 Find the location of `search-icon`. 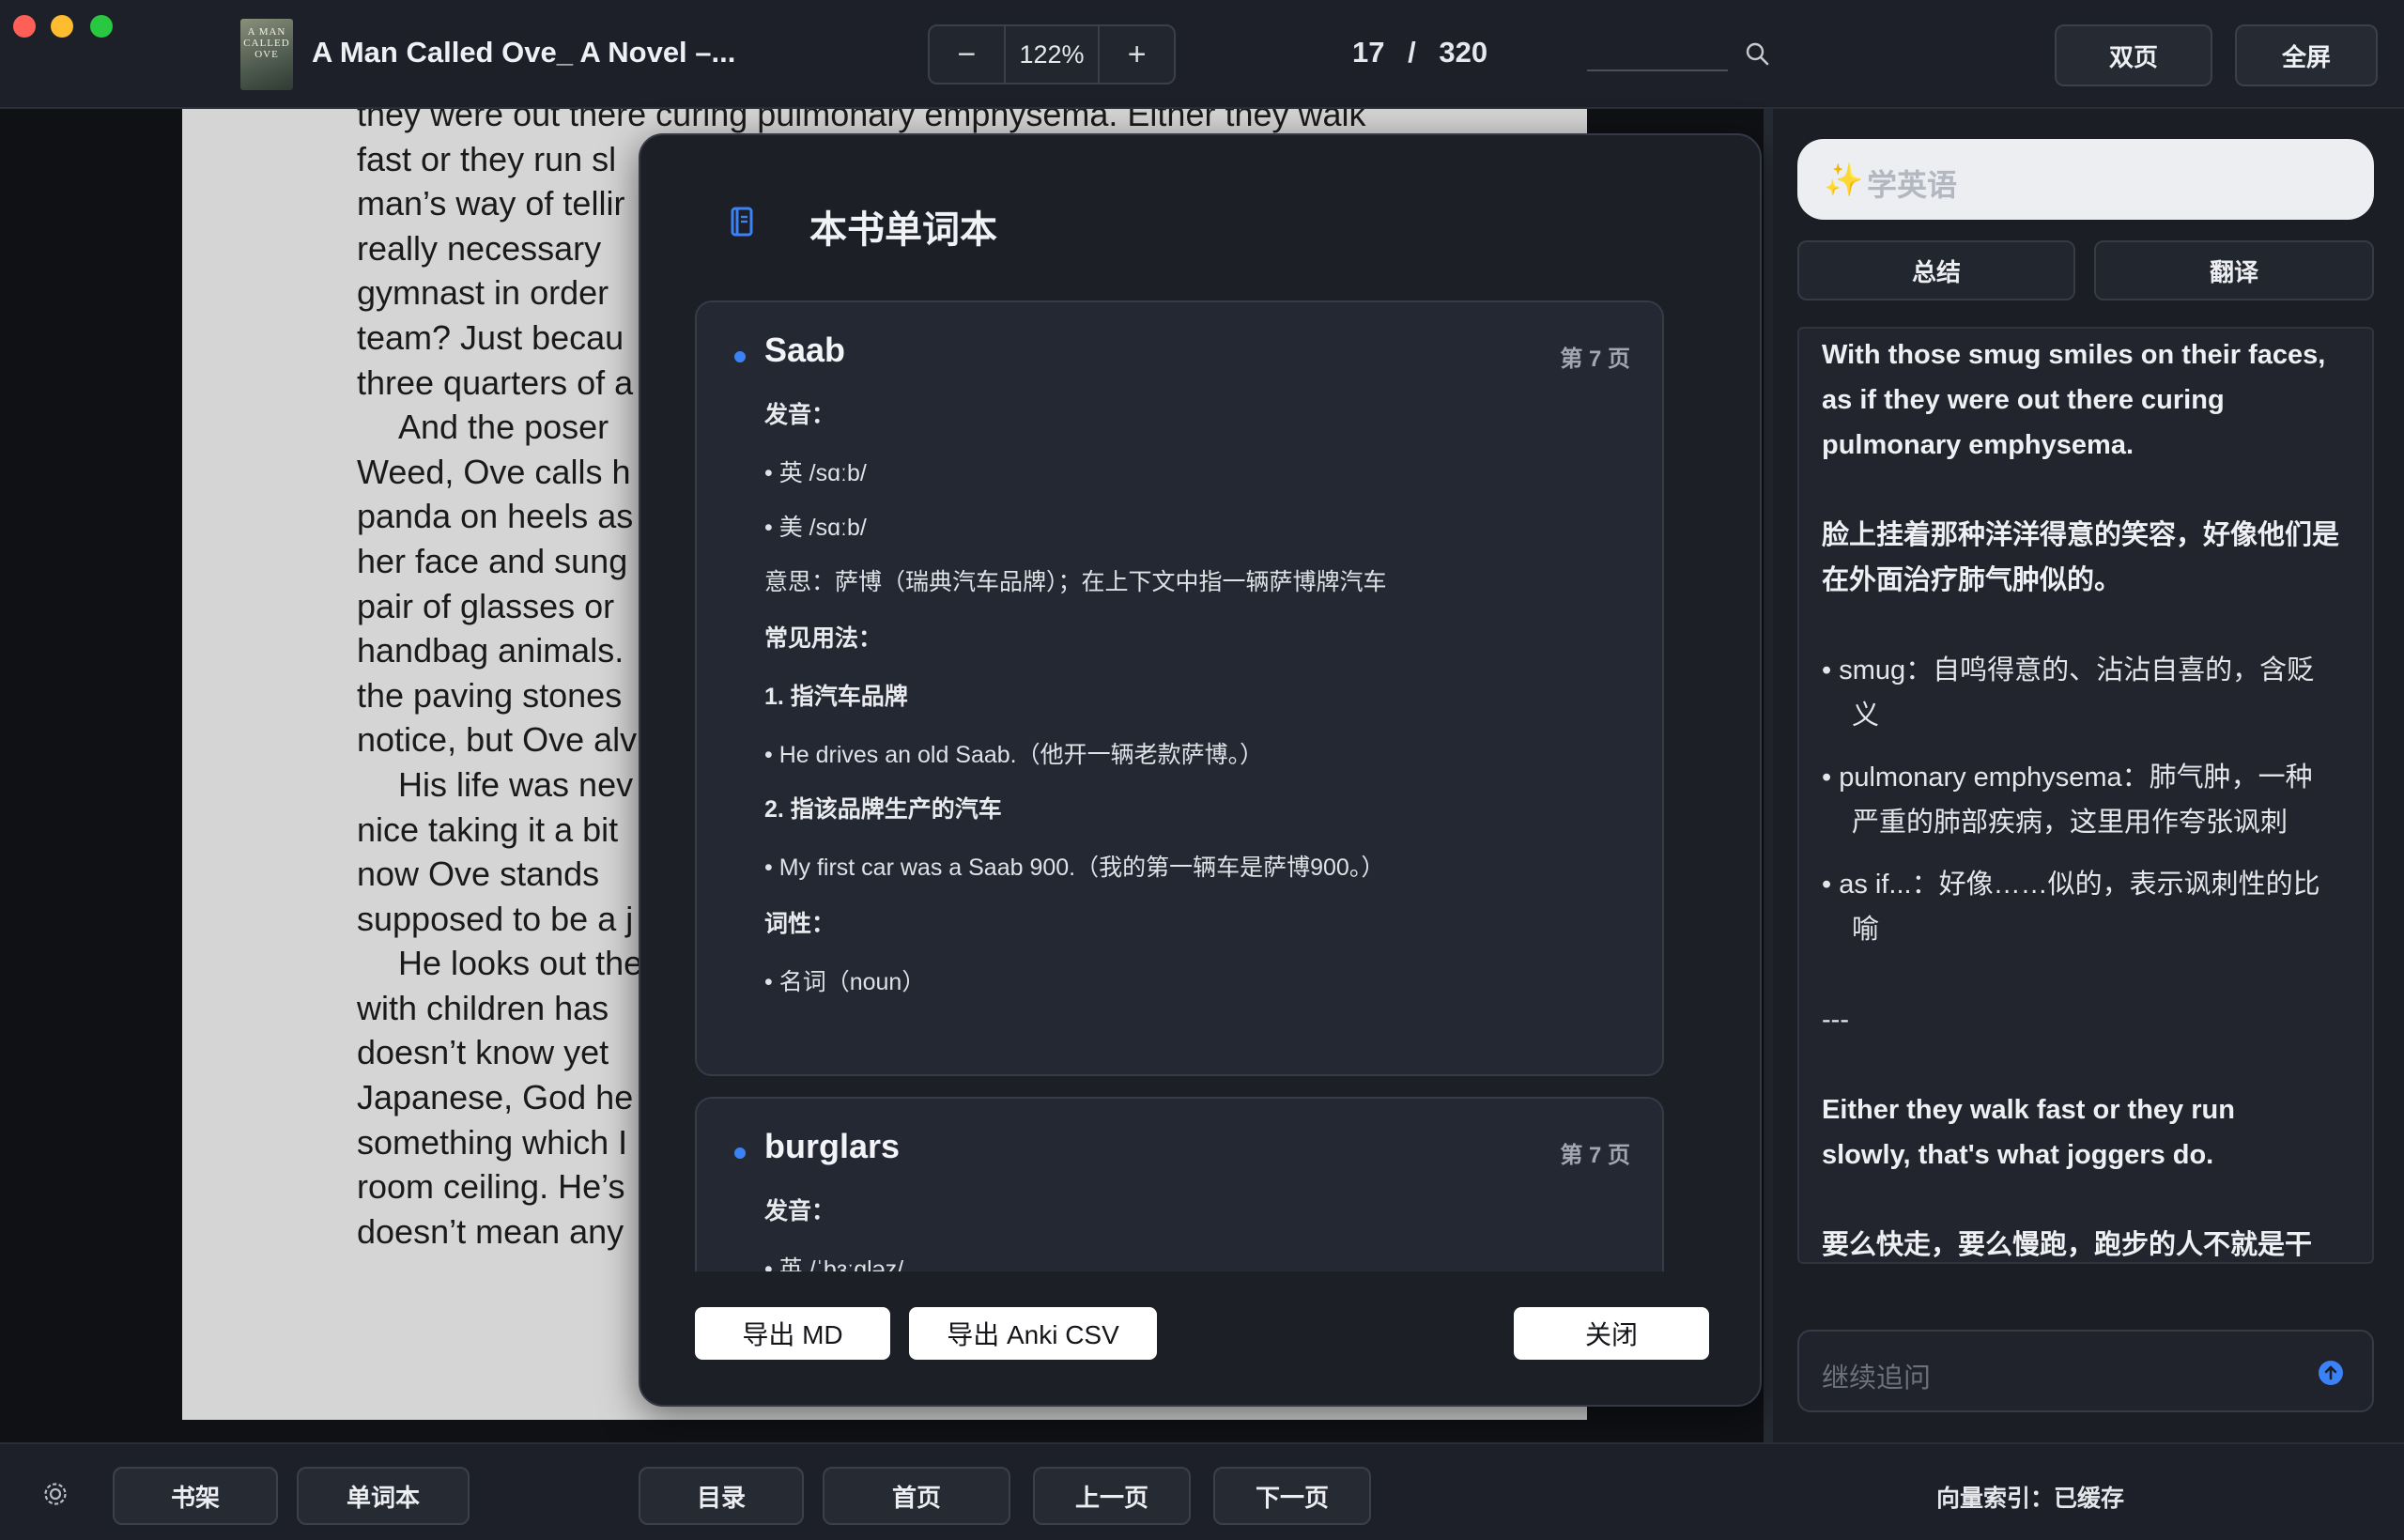

search-icon is located at coordinates (1757, 53).